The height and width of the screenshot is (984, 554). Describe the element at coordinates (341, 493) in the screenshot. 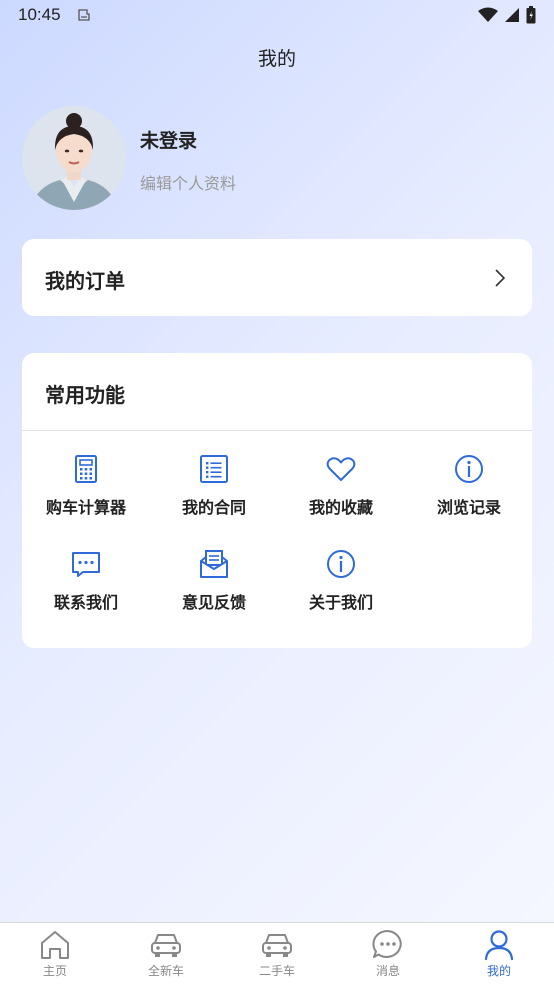

I see `function-item-my-favorites: 我的收藏` at that location.